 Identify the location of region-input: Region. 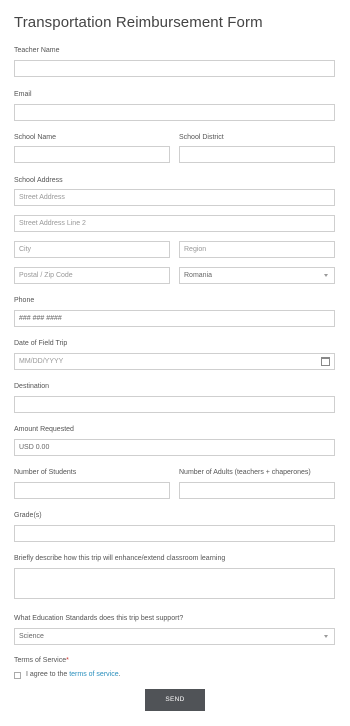
(257, 249).